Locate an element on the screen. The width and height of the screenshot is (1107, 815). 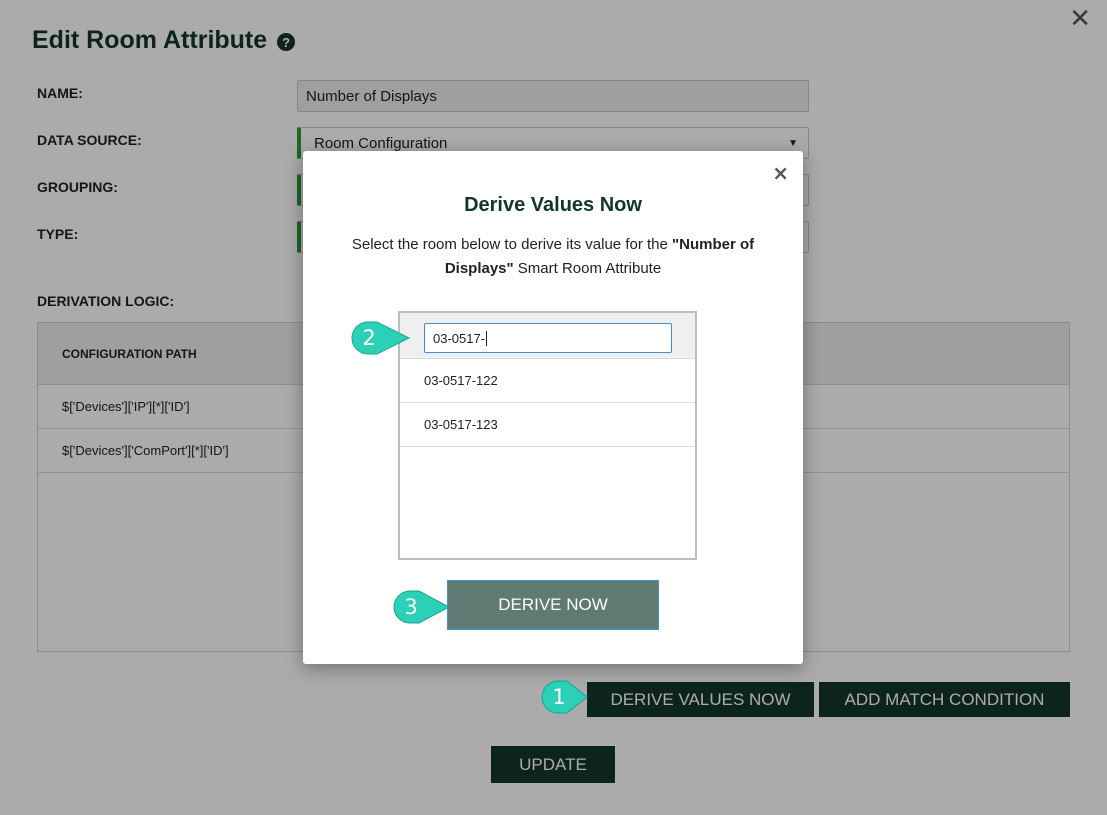
derive-now-button: DERIVE NOW is located at coordinates (553, 605).